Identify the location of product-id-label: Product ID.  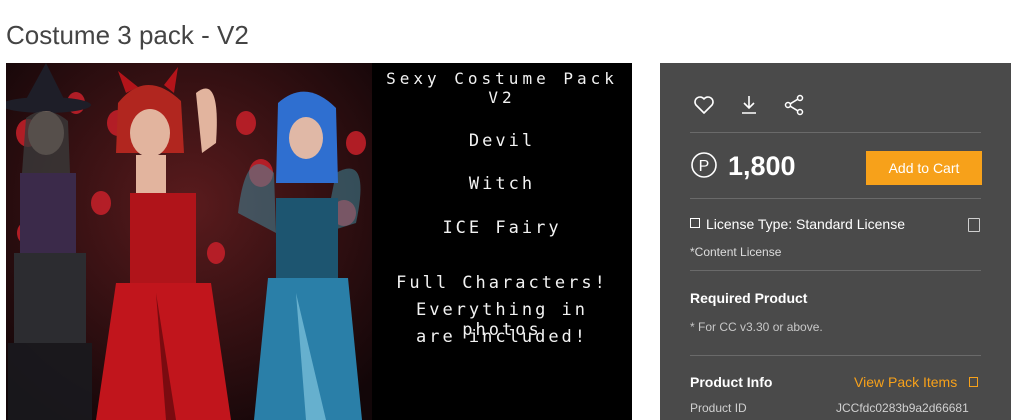
(718, 408).